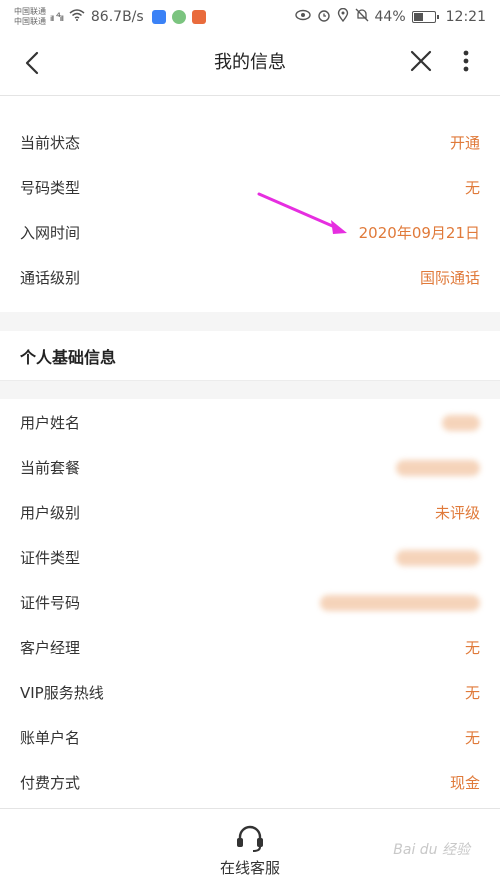  I want to click on list-item: 证件类型, so click(250, 557).